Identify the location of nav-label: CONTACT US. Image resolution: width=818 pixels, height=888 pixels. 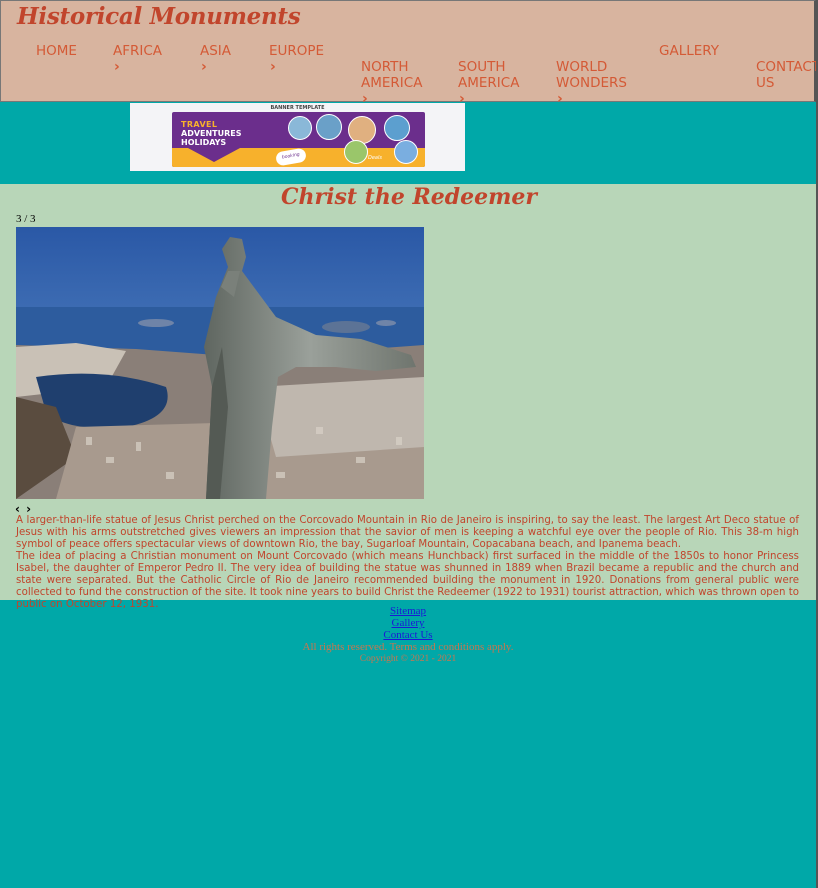
(787, 75).